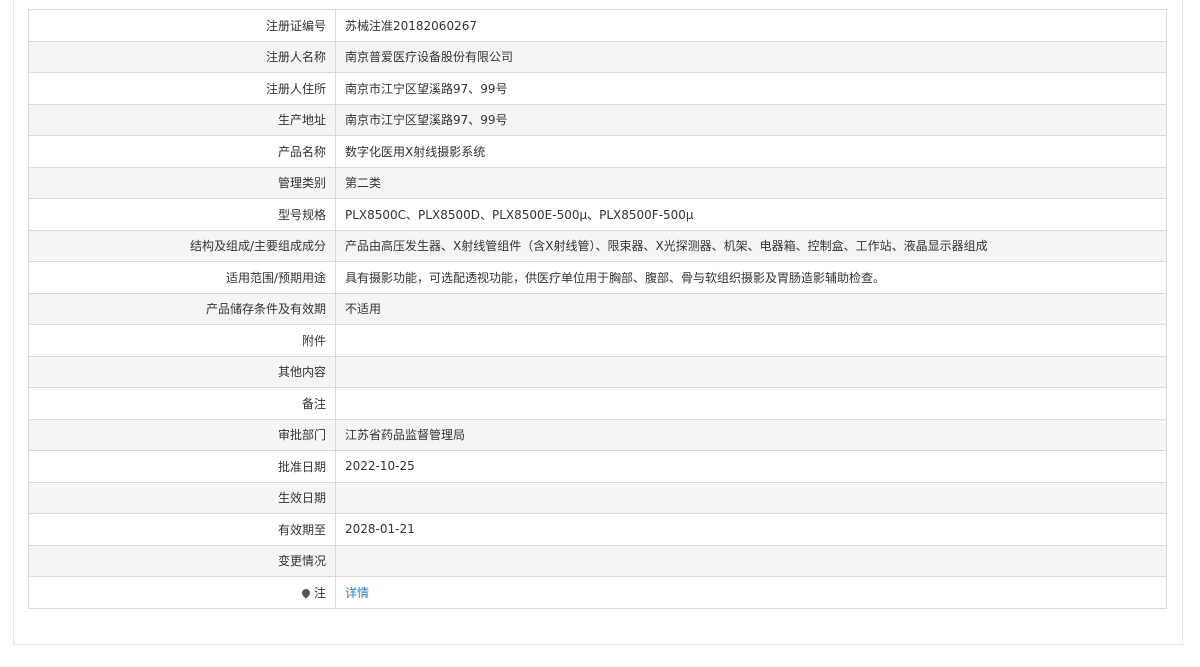  I want to click on row-value-attachment, so click(751, 340).